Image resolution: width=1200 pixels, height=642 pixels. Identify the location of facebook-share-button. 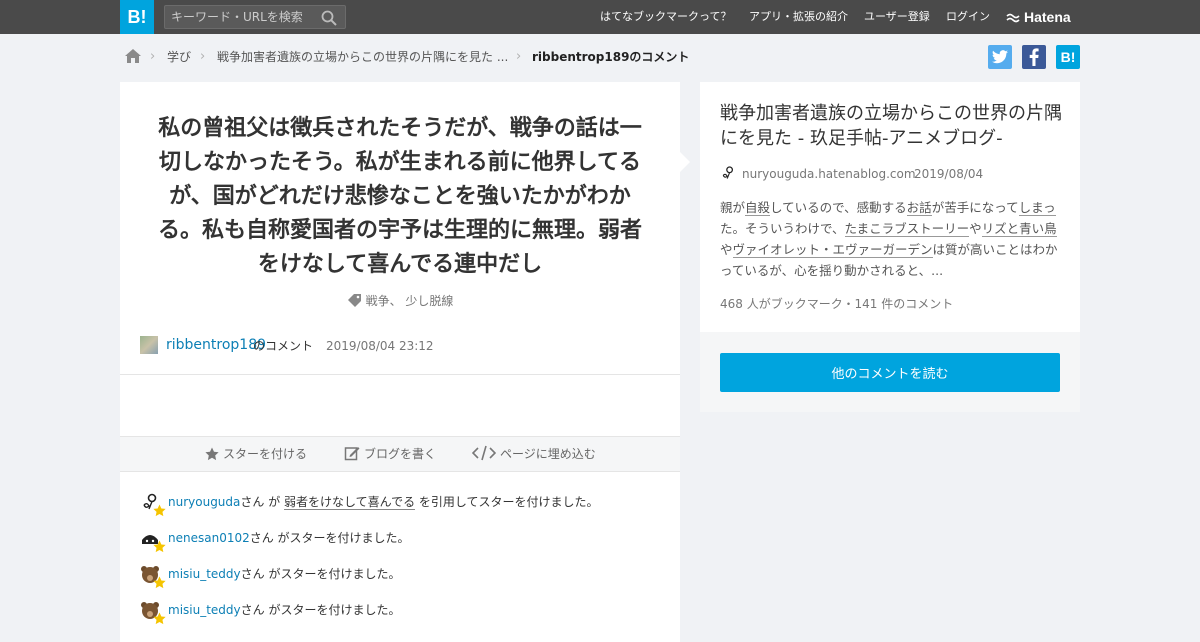
(1034, 57).